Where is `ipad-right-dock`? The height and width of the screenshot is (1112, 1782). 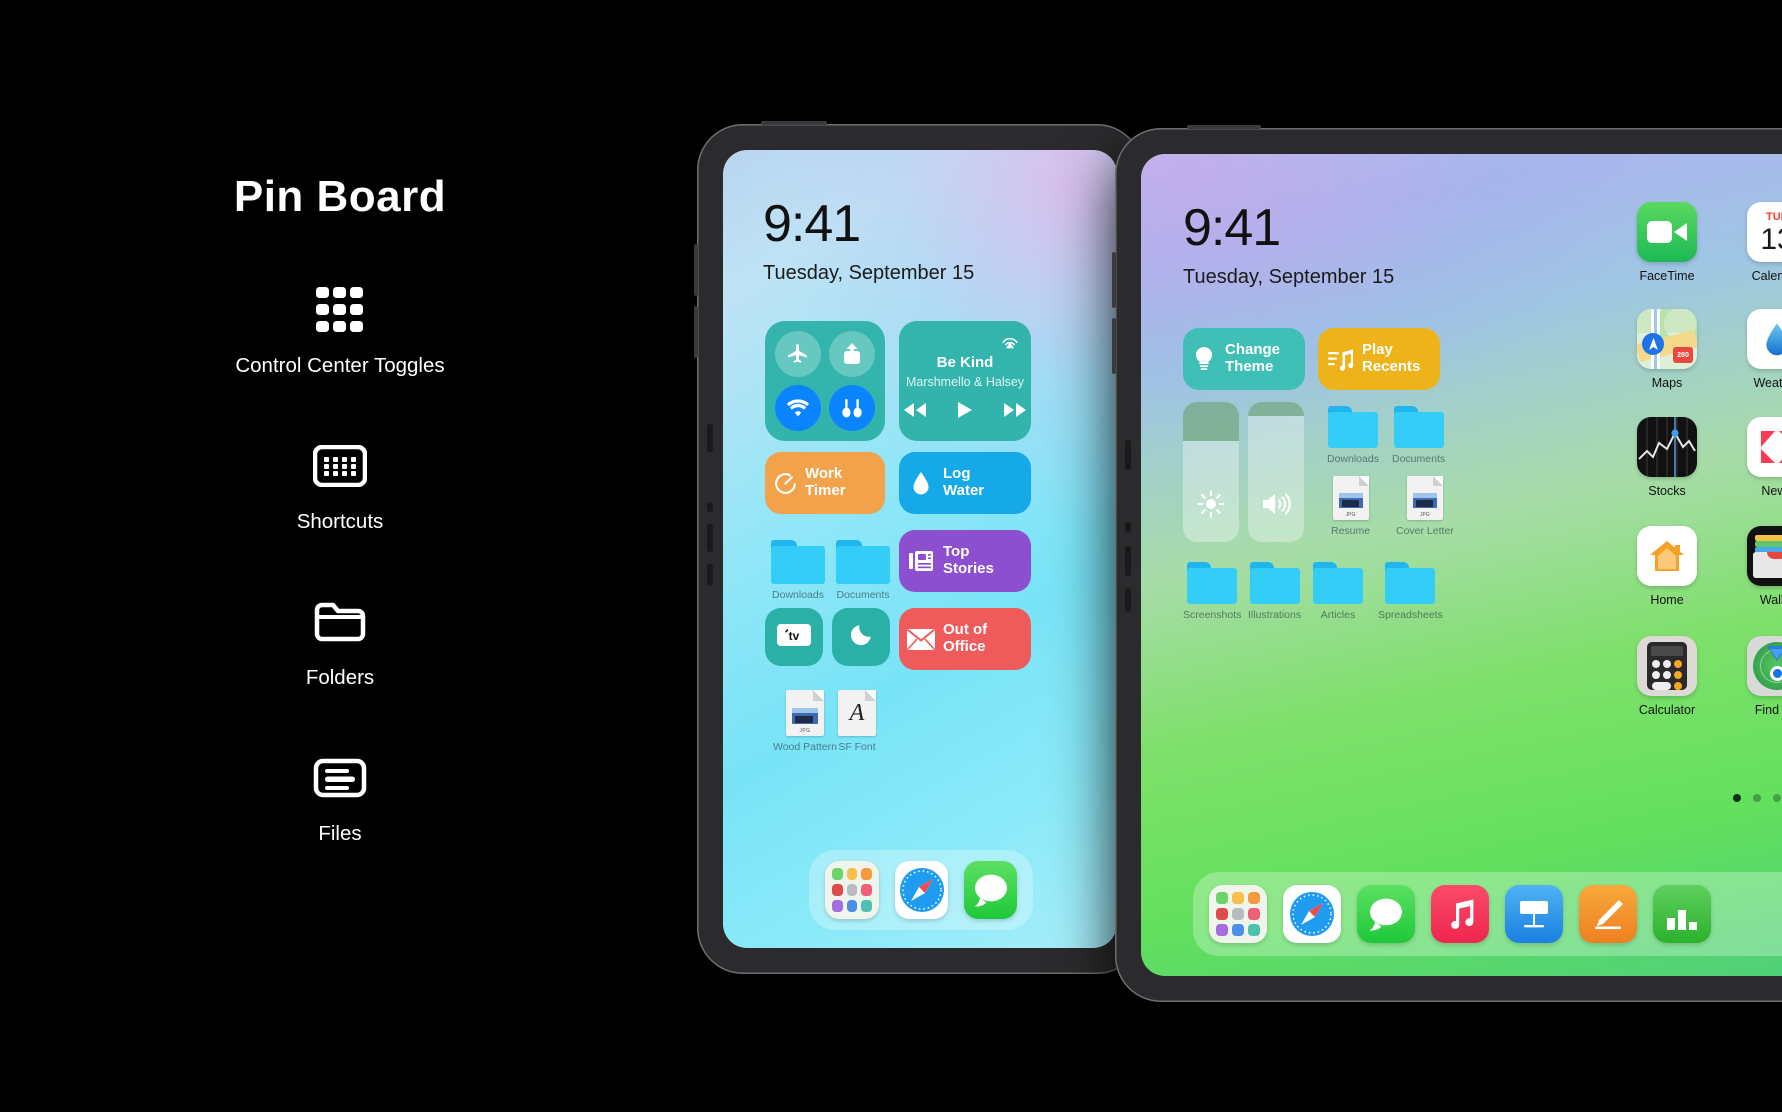 ipad-right-dock is located at coordinates (1487, 914).